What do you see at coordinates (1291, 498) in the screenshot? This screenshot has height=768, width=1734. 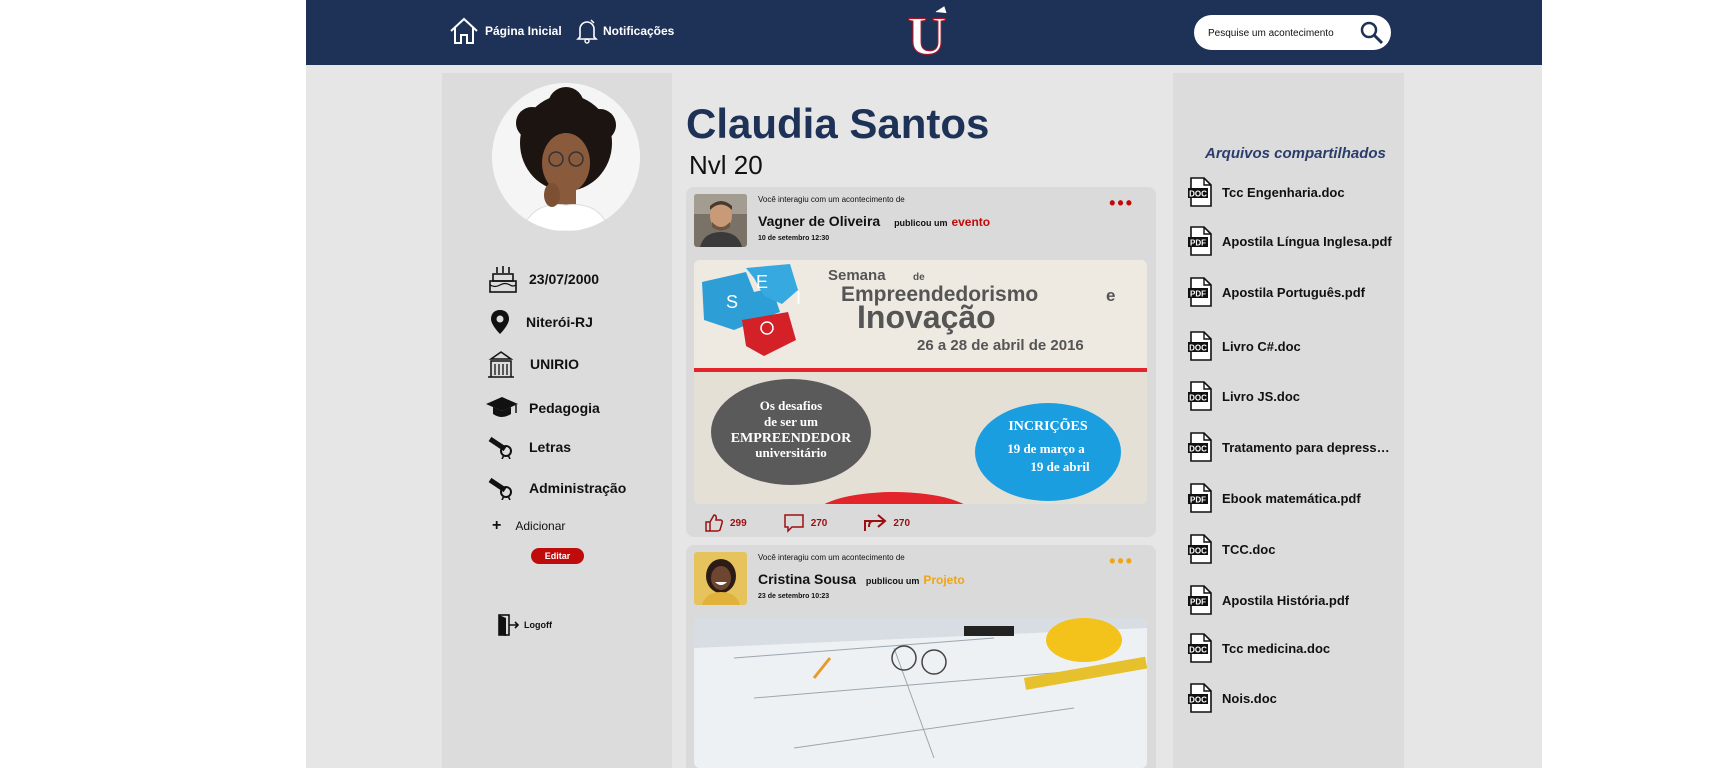 I see `shared-file-name: Ebook matemática.pdf` at bounding box center [1291, 498].